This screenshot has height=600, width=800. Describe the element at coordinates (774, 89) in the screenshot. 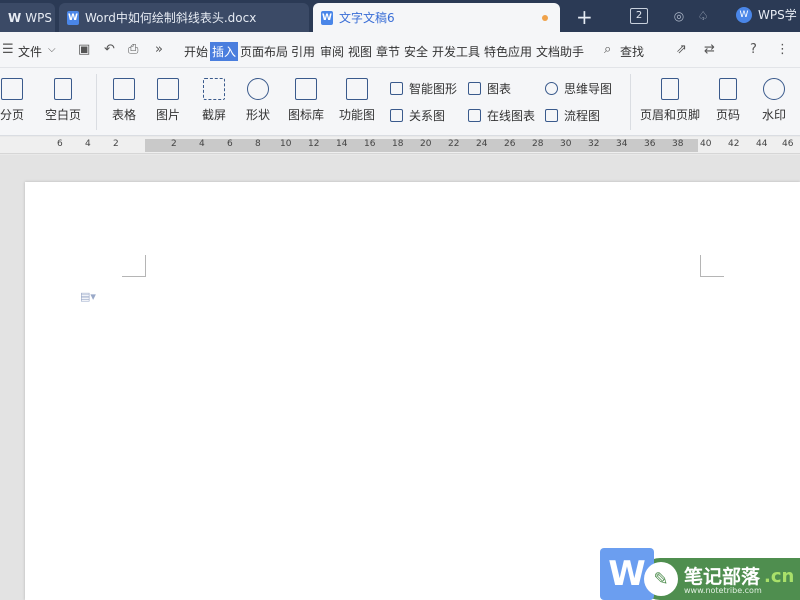

I see `watermark-icon` at that location.